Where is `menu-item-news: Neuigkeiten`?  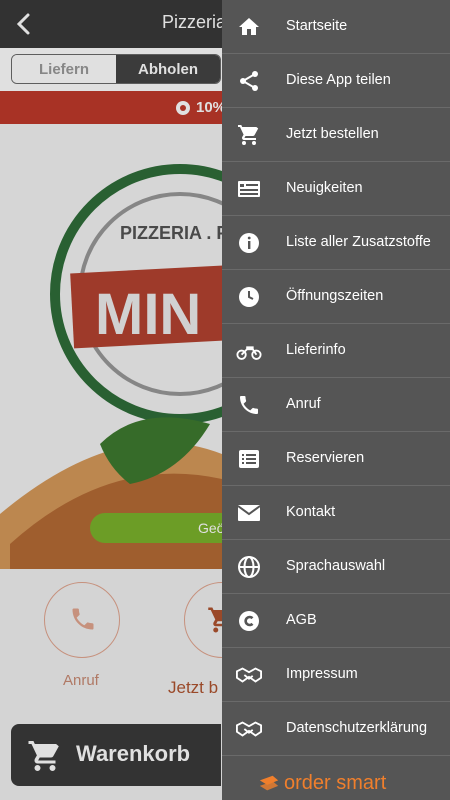
menu-item-news: Neuigkeiten is located at coordinates (336, 189).